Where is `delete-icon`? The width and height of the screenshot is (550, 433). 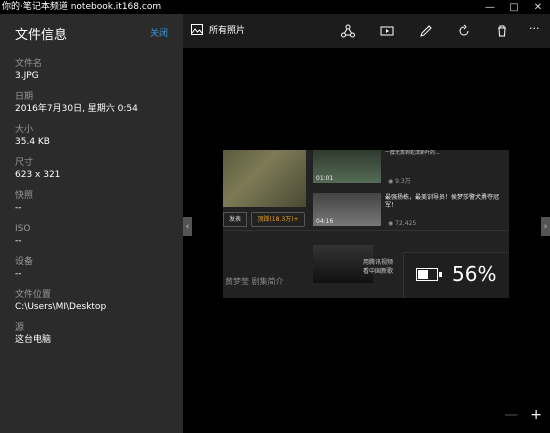 delete-icon is located at coordinates (502, 31).